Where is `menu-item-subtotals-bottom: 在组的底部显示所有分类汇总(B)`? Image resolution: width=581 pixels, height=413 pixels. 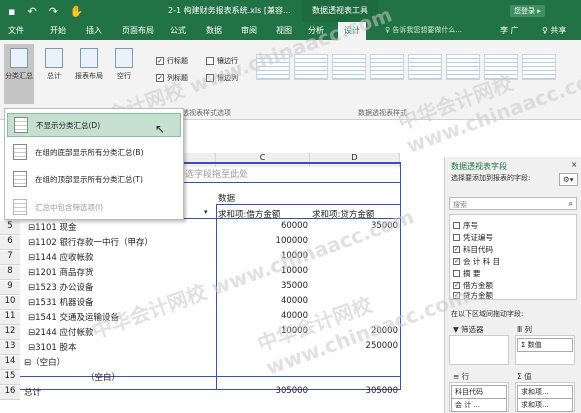 menu-item-subtotals-bottom: 在组的底部显示所有分类汇总(B) is located at coordinates (94, 152).